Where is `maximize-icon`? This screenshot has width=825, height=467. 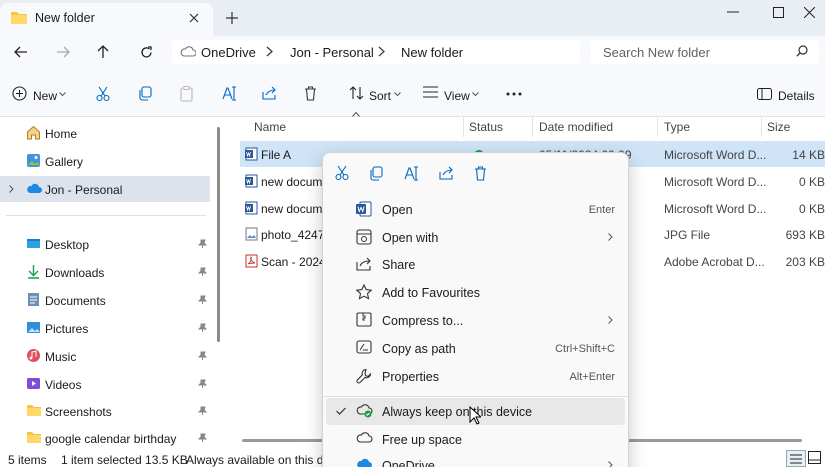 maximize-icon is located at coordinates (778, 12).